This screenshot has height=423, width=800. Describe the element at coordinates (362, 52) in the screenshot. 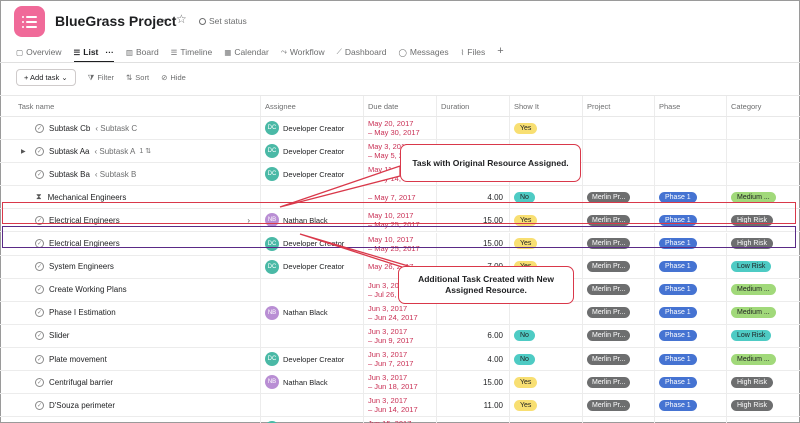

I see `tab-dashboard: ⟋ Dashboard` at that location.